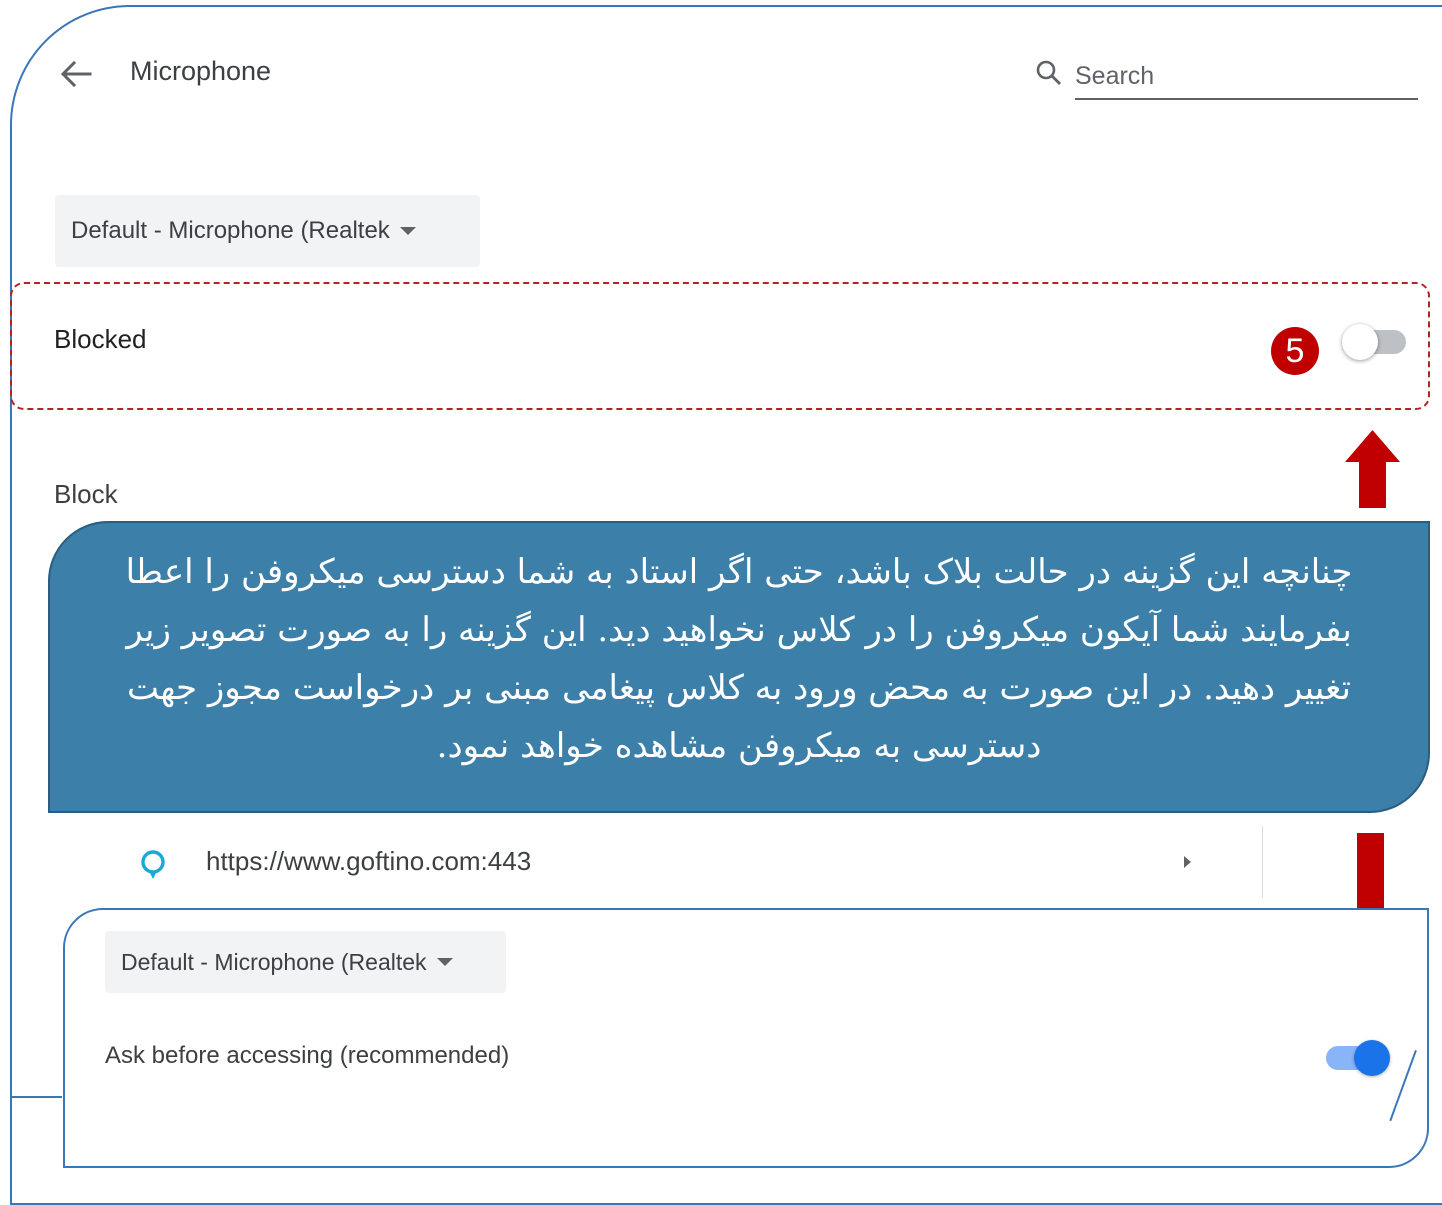  I want to click on site-favicon-icon, so click(153, 865).